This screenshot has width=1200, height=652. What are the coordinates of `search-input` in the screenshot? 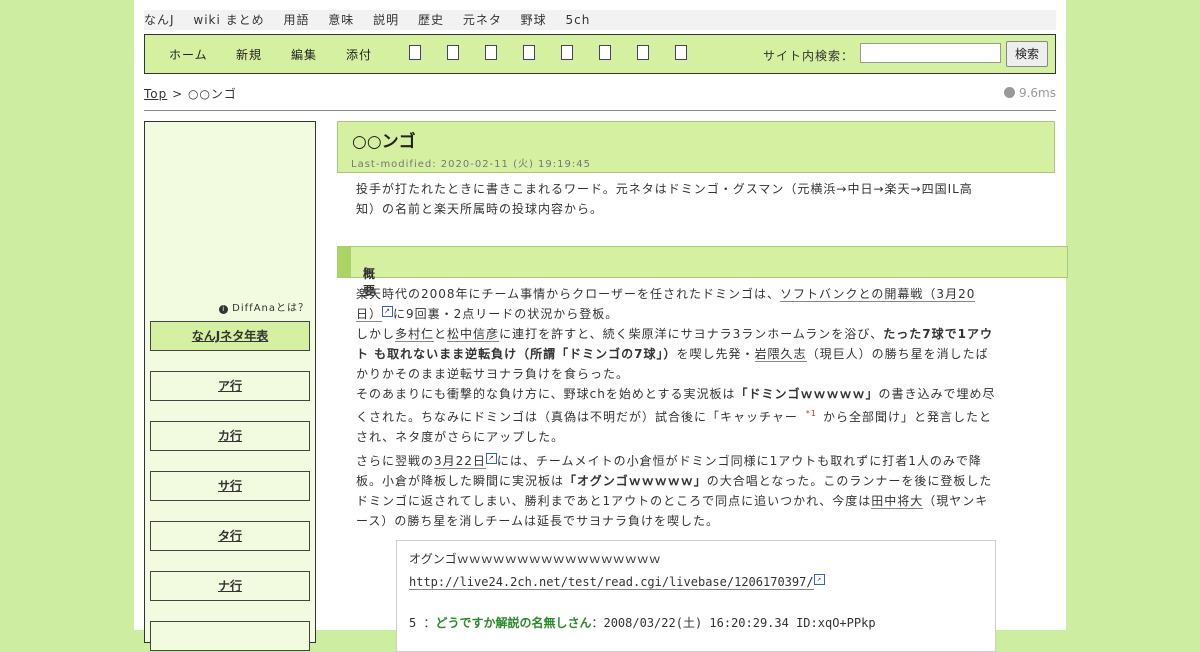 It's located at (930, 53).